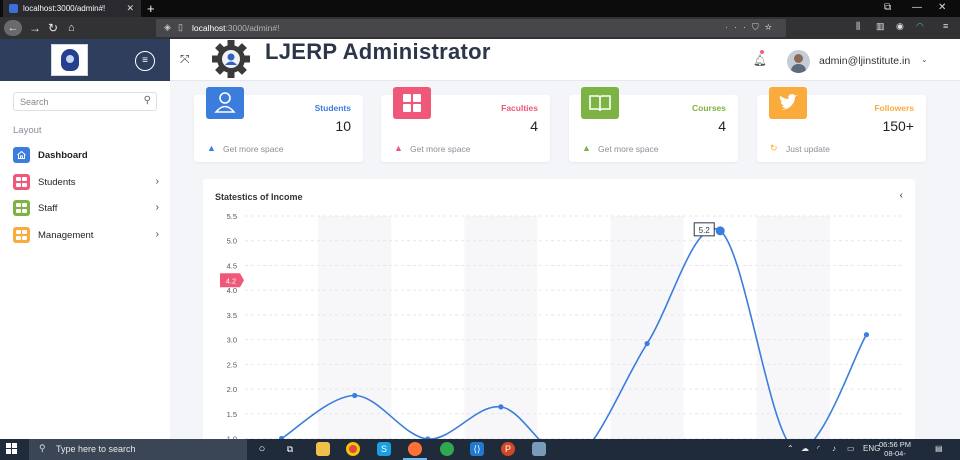 The image size is (960, 460). Describe the element at coordinates (151, 8) in the screenshot. I see `new-tab-button: +` at that location.